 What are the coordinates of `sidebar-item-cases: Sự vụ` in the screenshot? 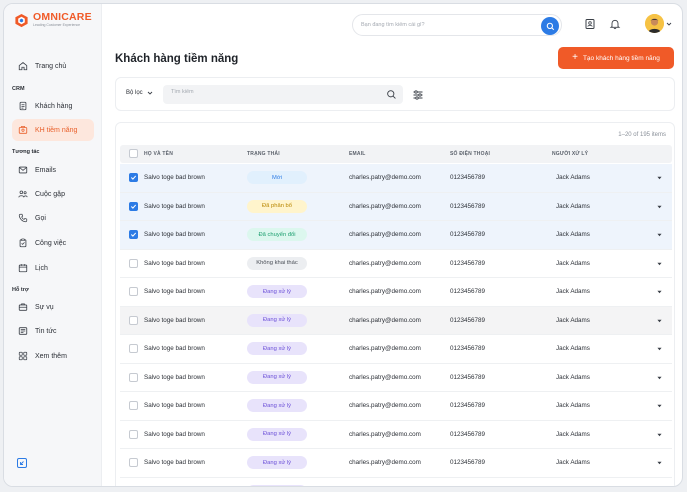 It's located at (53, 307).